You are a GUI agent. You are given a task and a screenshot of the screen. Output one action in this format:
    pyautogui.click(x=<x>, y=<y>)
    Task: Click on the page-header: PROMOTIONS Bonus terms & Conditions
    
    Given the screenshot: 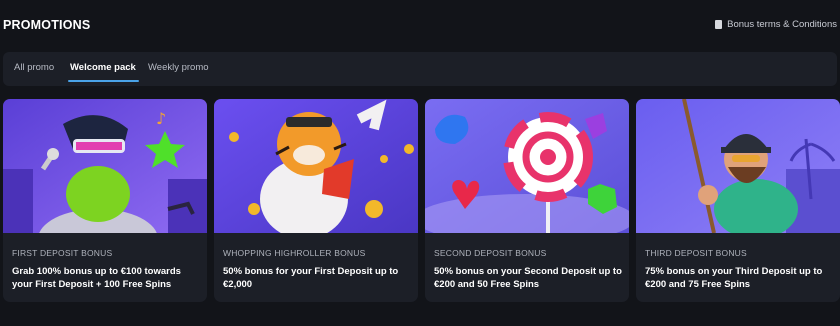 What is the action you would take?
    pyautogui.click(x=420, y=27)
    